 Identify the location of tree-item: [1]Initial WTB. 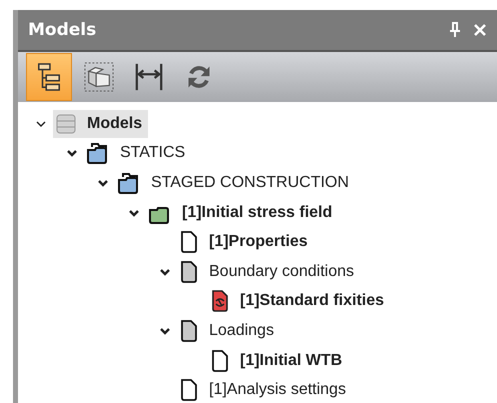
(278, 360).